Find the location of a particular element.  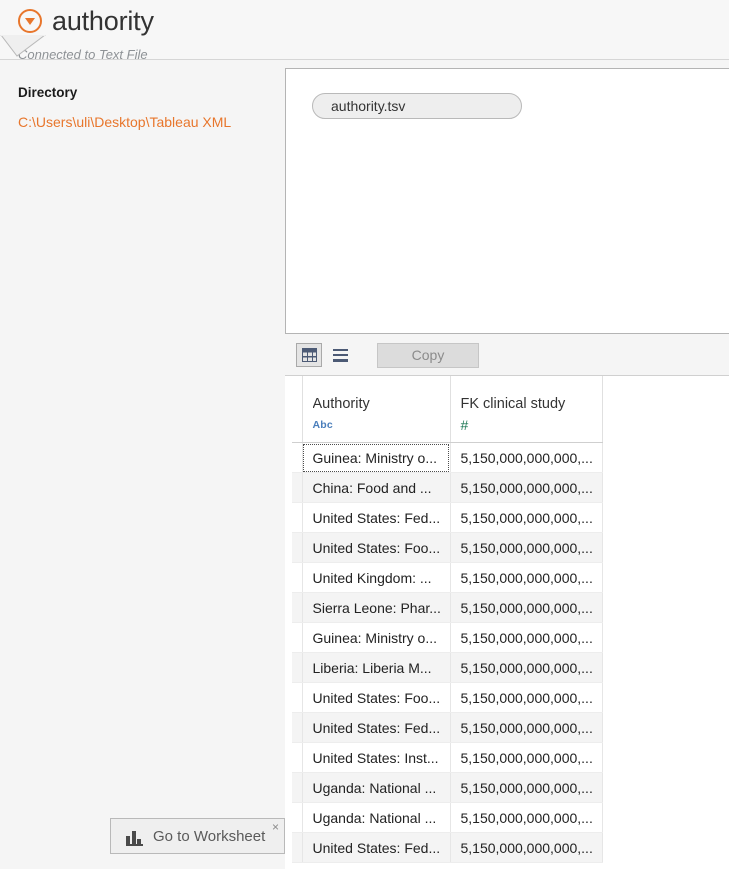

connection-header: authority Connected to Text File is located at coordinates (364, 31).